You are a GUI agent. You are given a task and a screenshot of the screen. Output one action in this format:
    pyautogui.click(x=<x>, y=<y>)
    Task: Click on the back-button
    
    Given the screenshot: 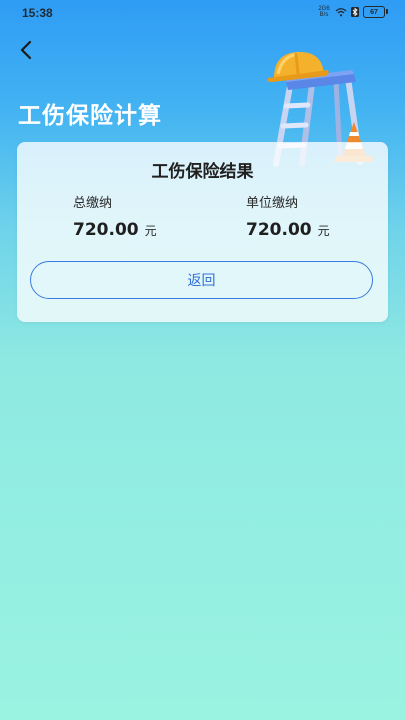 What is the action you would take?
    pyautogui.click(x=26, y=50)
    